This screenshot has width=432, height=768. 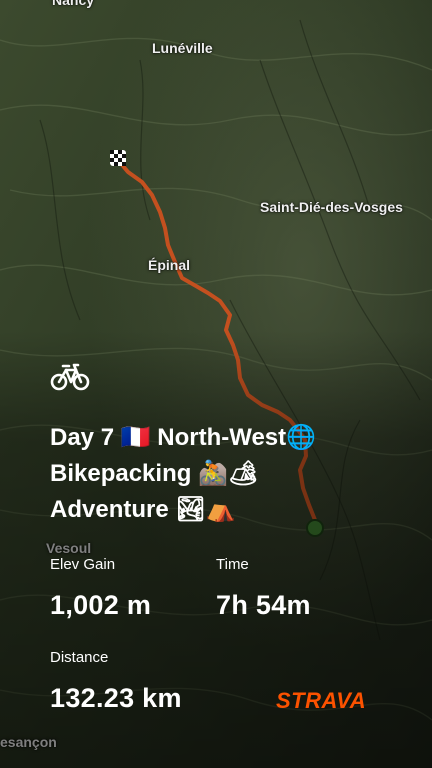 I want to click on place-label-epinal: Épinal, so click(x=169, y=265).